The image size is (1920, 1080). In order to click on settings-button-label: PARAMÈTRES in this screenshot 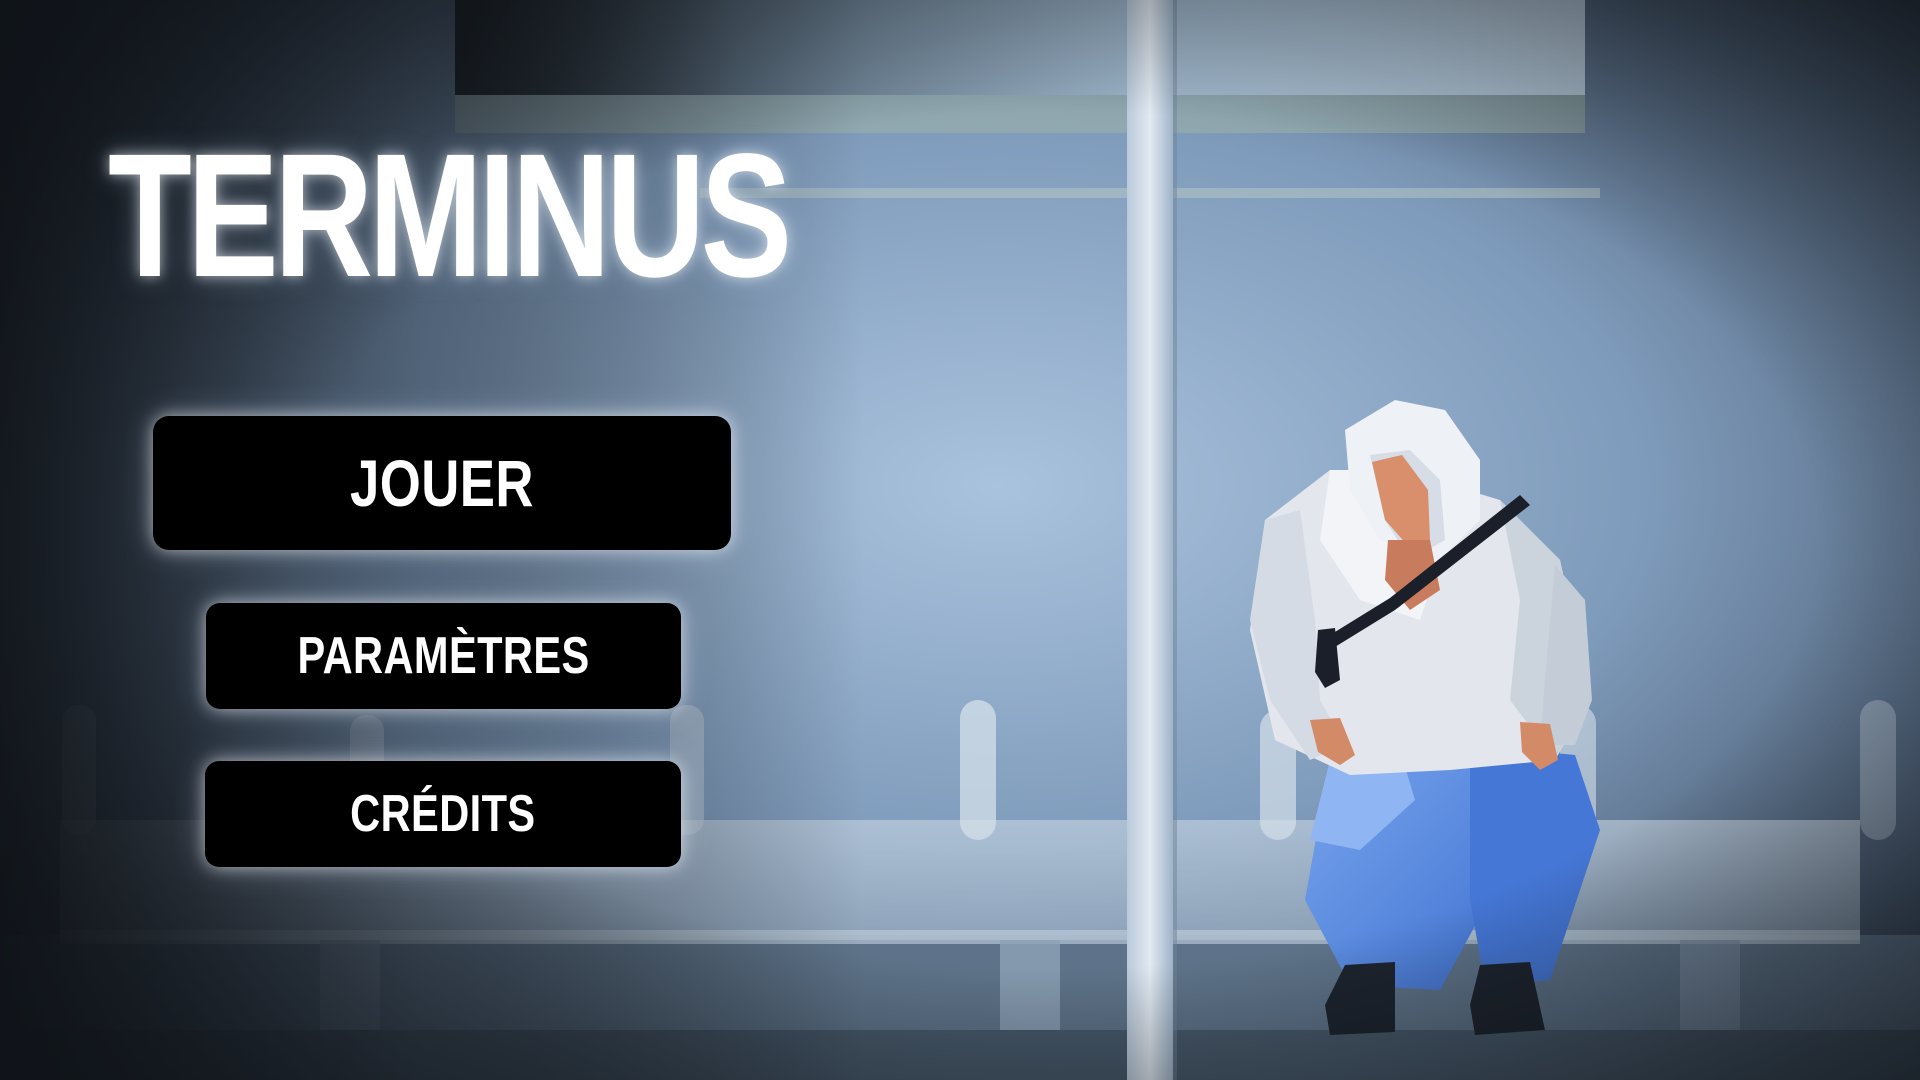, I will do `click(443, 656)`.